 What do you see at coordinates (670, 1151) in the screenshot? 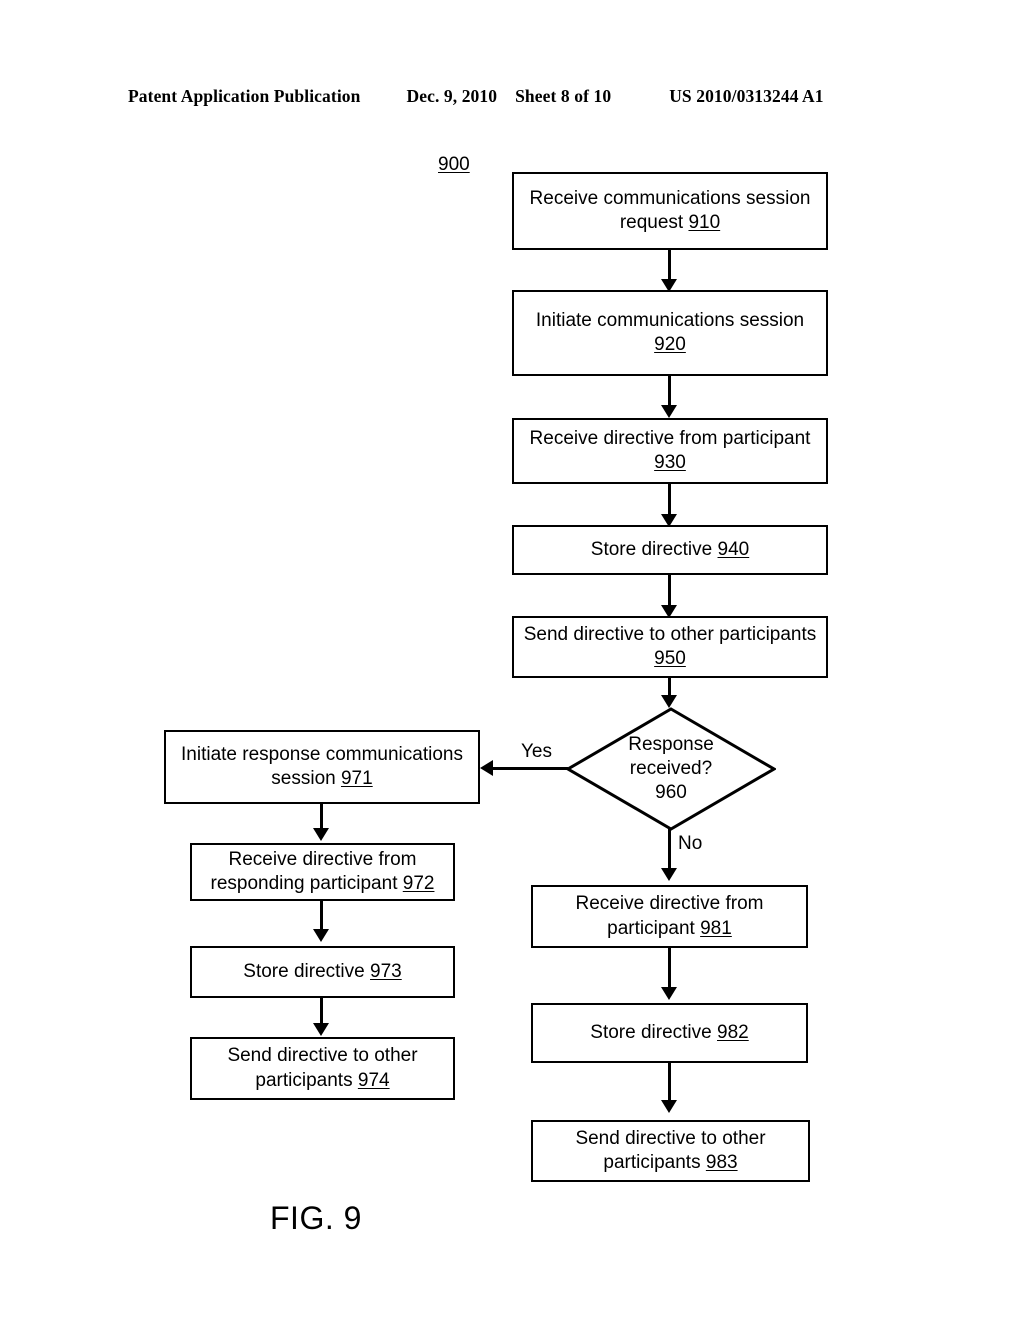
I see `flow-node-983: Send directive to other participants 983` at bounding box center [670, 1151].